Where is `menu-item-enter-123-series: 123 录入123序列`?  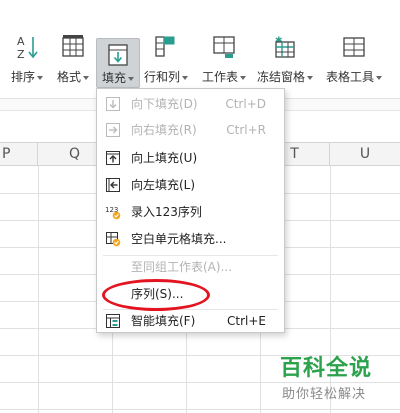
menu-item-enter-123-series: 123 录入123序列 is located at coordinates (190, 212).